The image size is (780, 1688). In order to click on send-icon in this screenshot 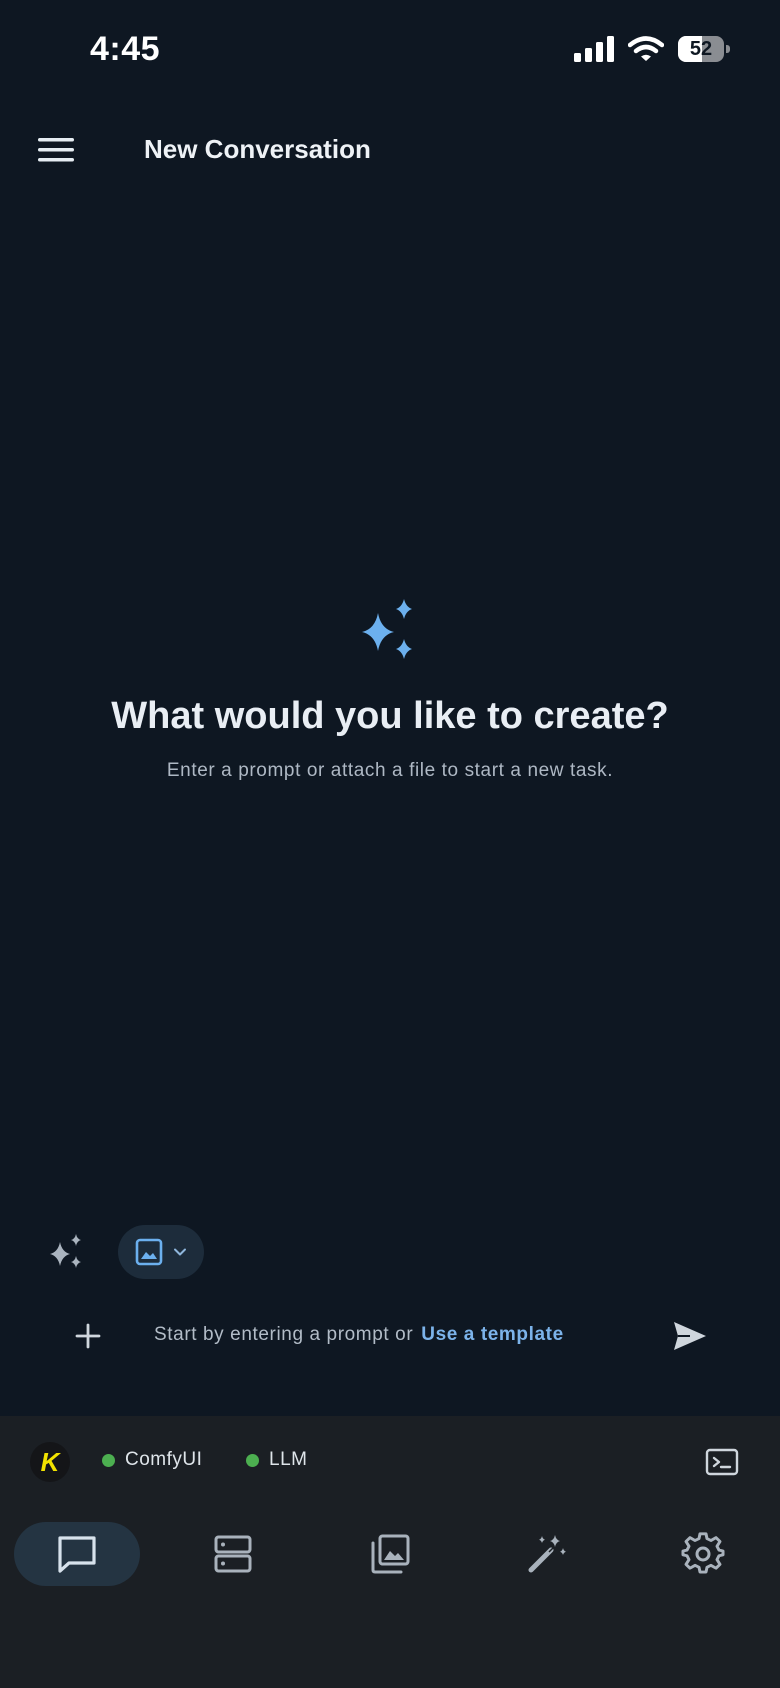, I will do `click(690, 1336)`.